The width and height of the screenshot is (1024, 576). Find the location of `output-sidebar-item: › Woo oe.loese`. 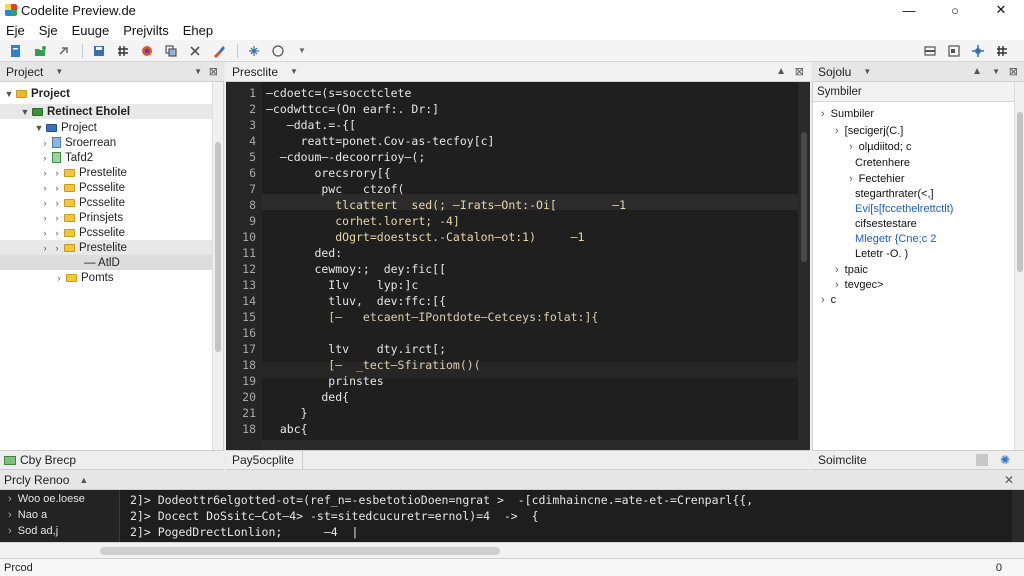

output-sidebar-item: › Woo oe.loese is located at coordinates (46, 499).